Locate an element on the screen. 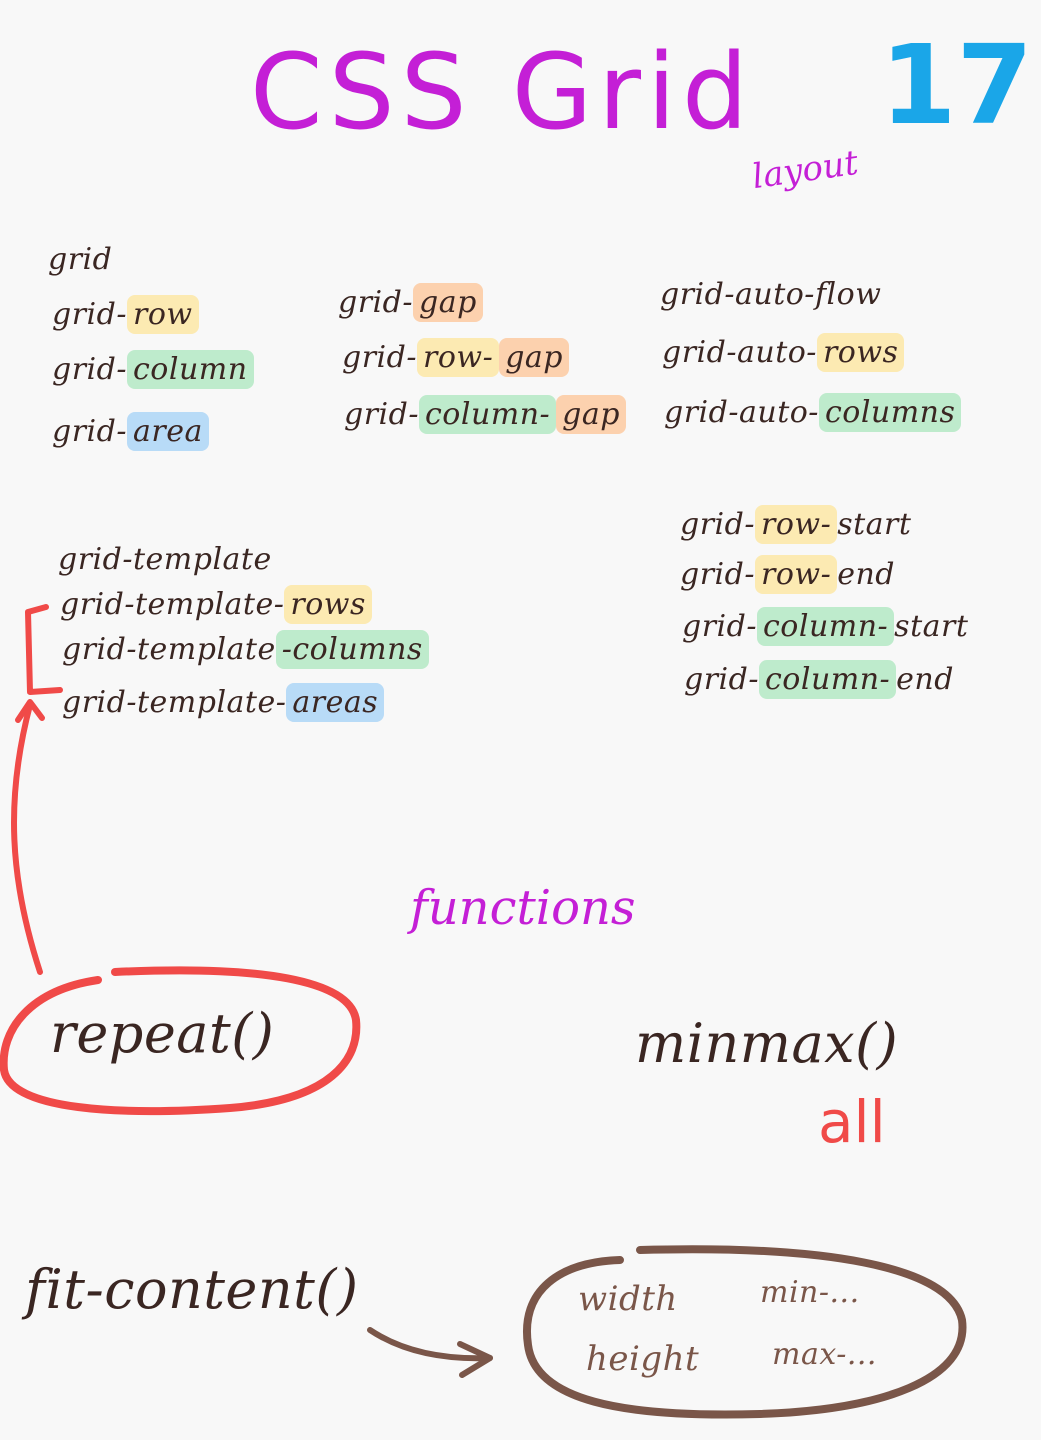 The height and width of the screenshot is (1440, 1041). bracket-mark is located at coordinates (44, 649).